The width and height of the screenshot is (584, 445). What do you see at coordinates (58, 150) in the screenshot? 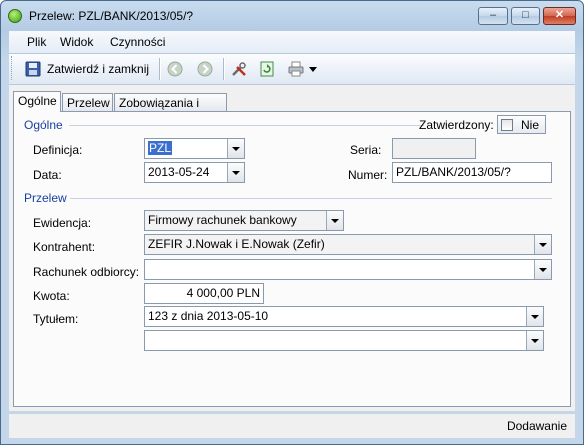
I see `definition-label: Definicja:` at bounding box center [58, 150].